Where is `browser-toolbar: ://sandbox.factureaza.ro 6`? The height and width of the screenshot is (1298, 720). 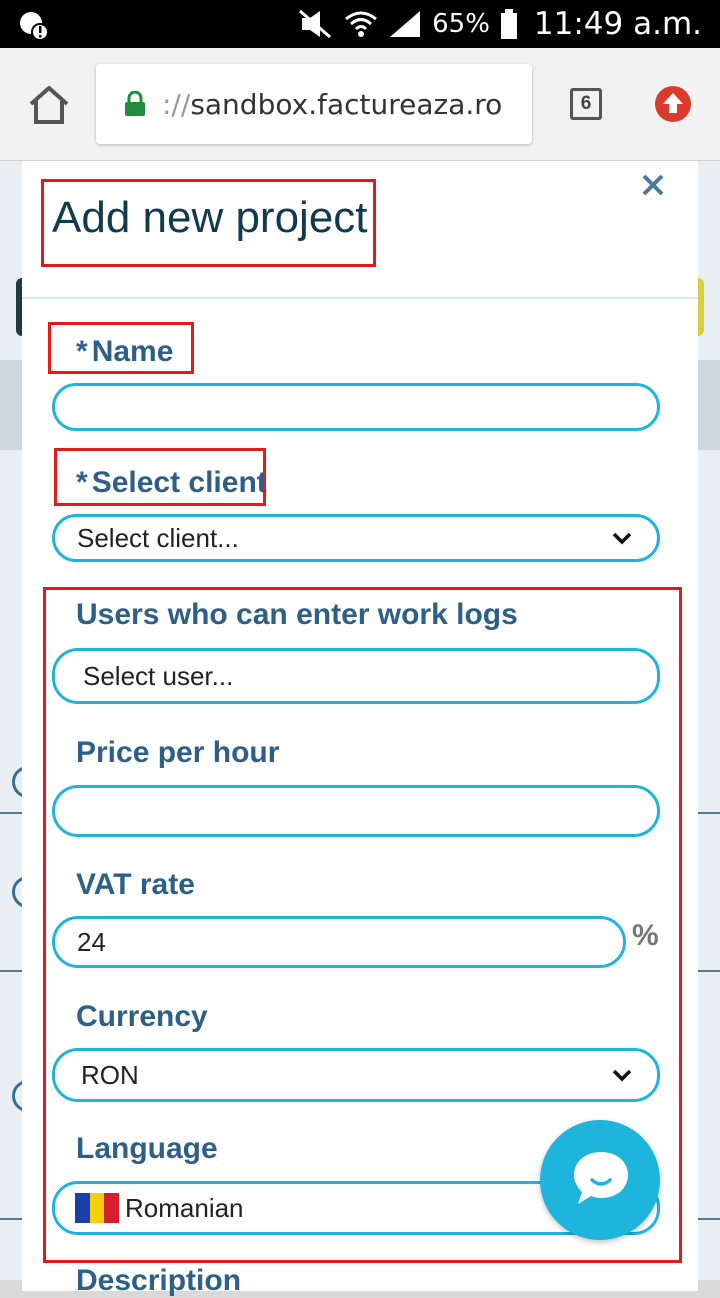 browser-toolbar: ://sandbox.factureaza.ro 6 is located at coordinates (360, 104).